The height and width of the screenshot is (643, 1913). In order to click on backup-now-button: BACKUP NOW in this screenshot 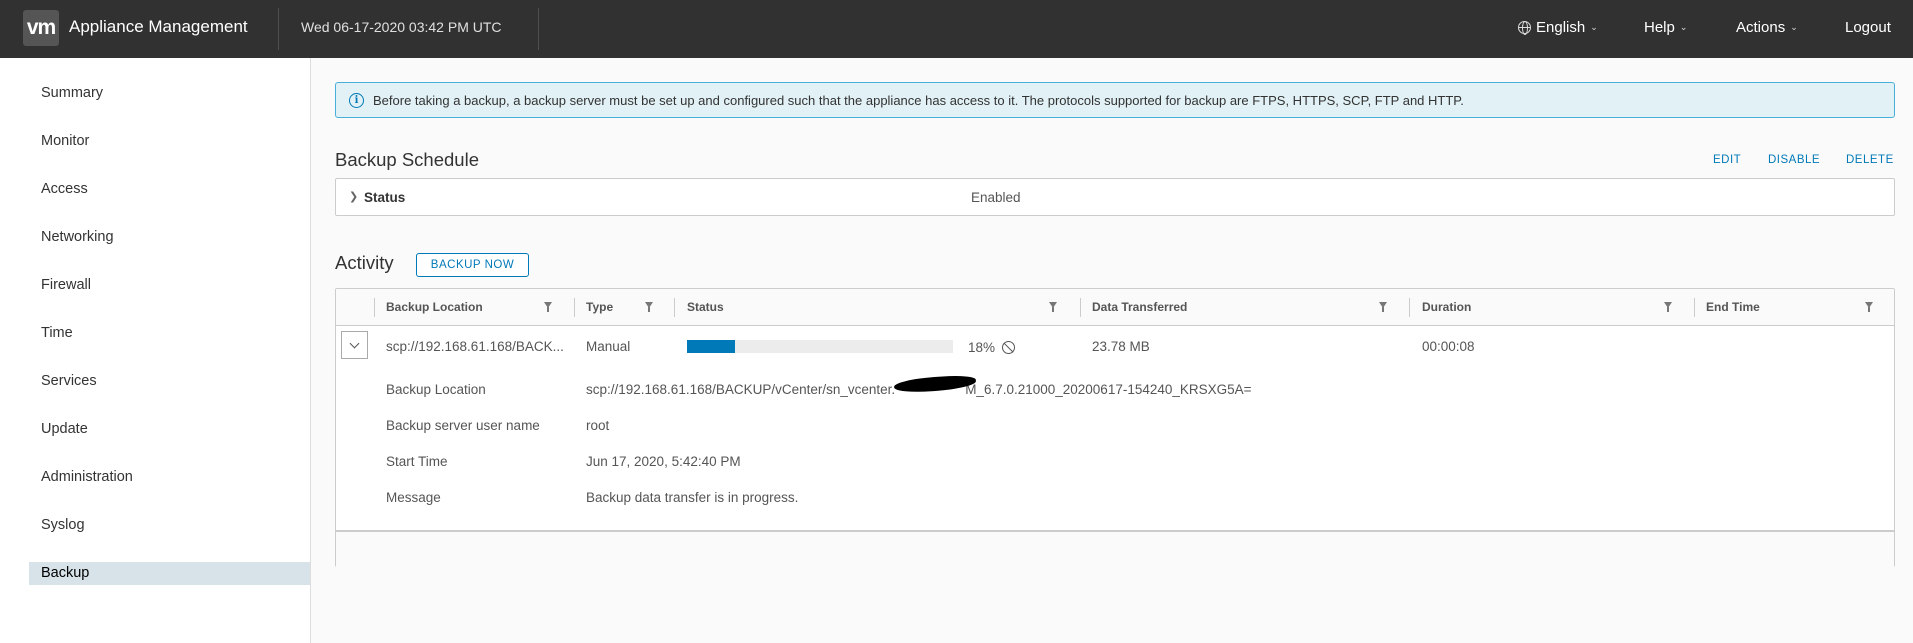, I will do `click(472, 265)`.